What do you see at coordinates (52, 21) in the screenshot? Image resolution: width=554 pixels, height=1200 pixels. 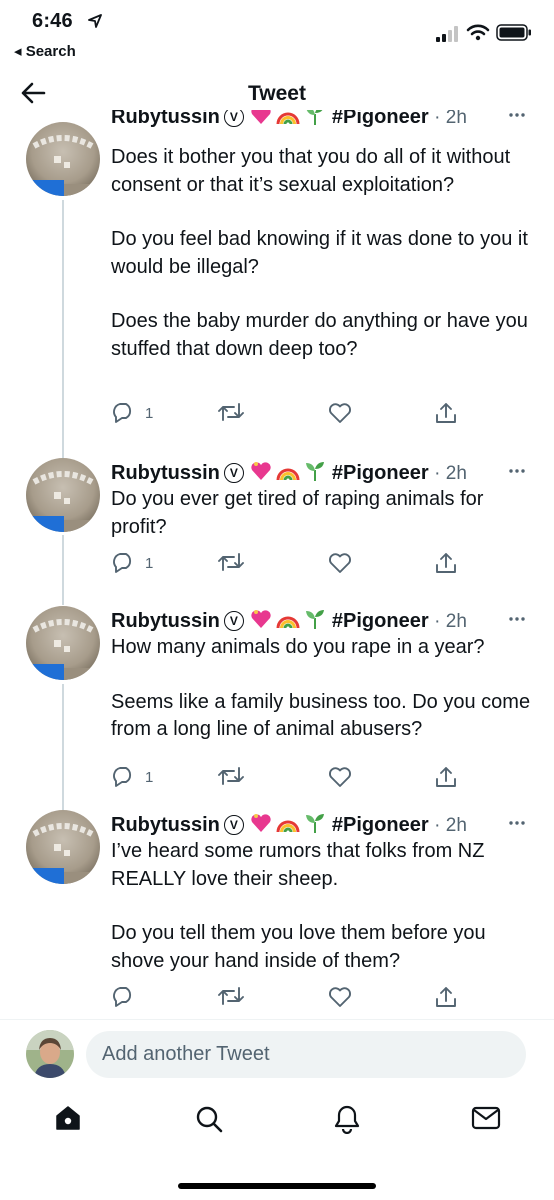 I see `status-time: 6:46` at bounding box center [52, 21].